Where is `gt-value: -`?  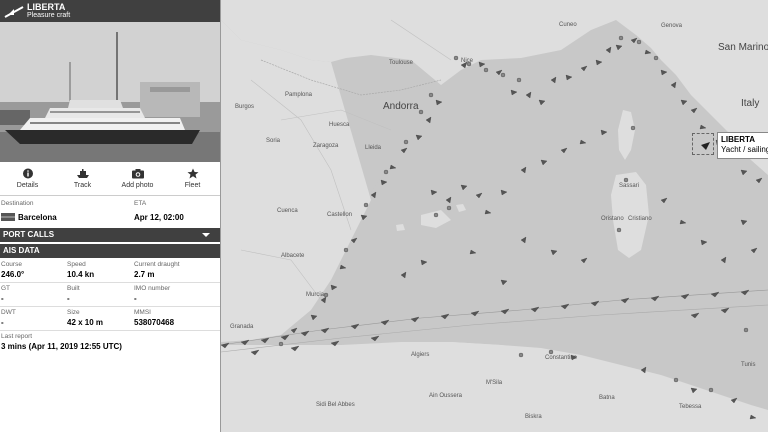 gt-value: - is located at coordinates (2, 298).